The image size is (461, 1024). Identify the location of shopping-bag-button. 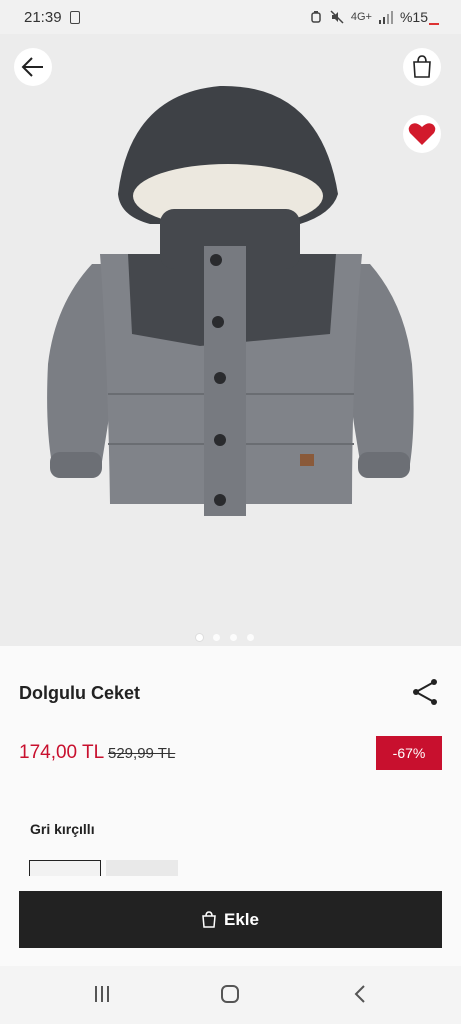
(422, 67).